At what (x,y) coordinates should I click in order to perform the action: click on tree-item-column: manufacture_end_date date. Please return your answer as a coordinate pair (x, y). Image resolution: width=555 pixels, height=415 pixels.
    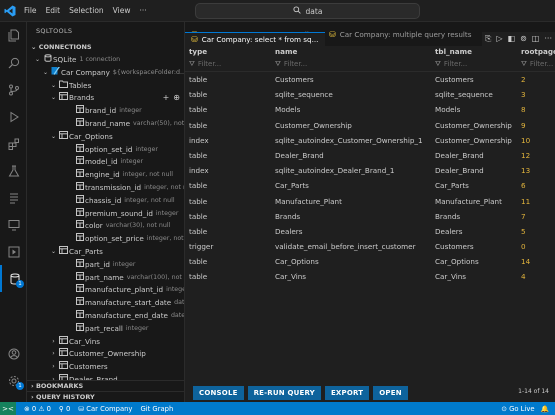
    Looking at the image, I should click on (105, 316).